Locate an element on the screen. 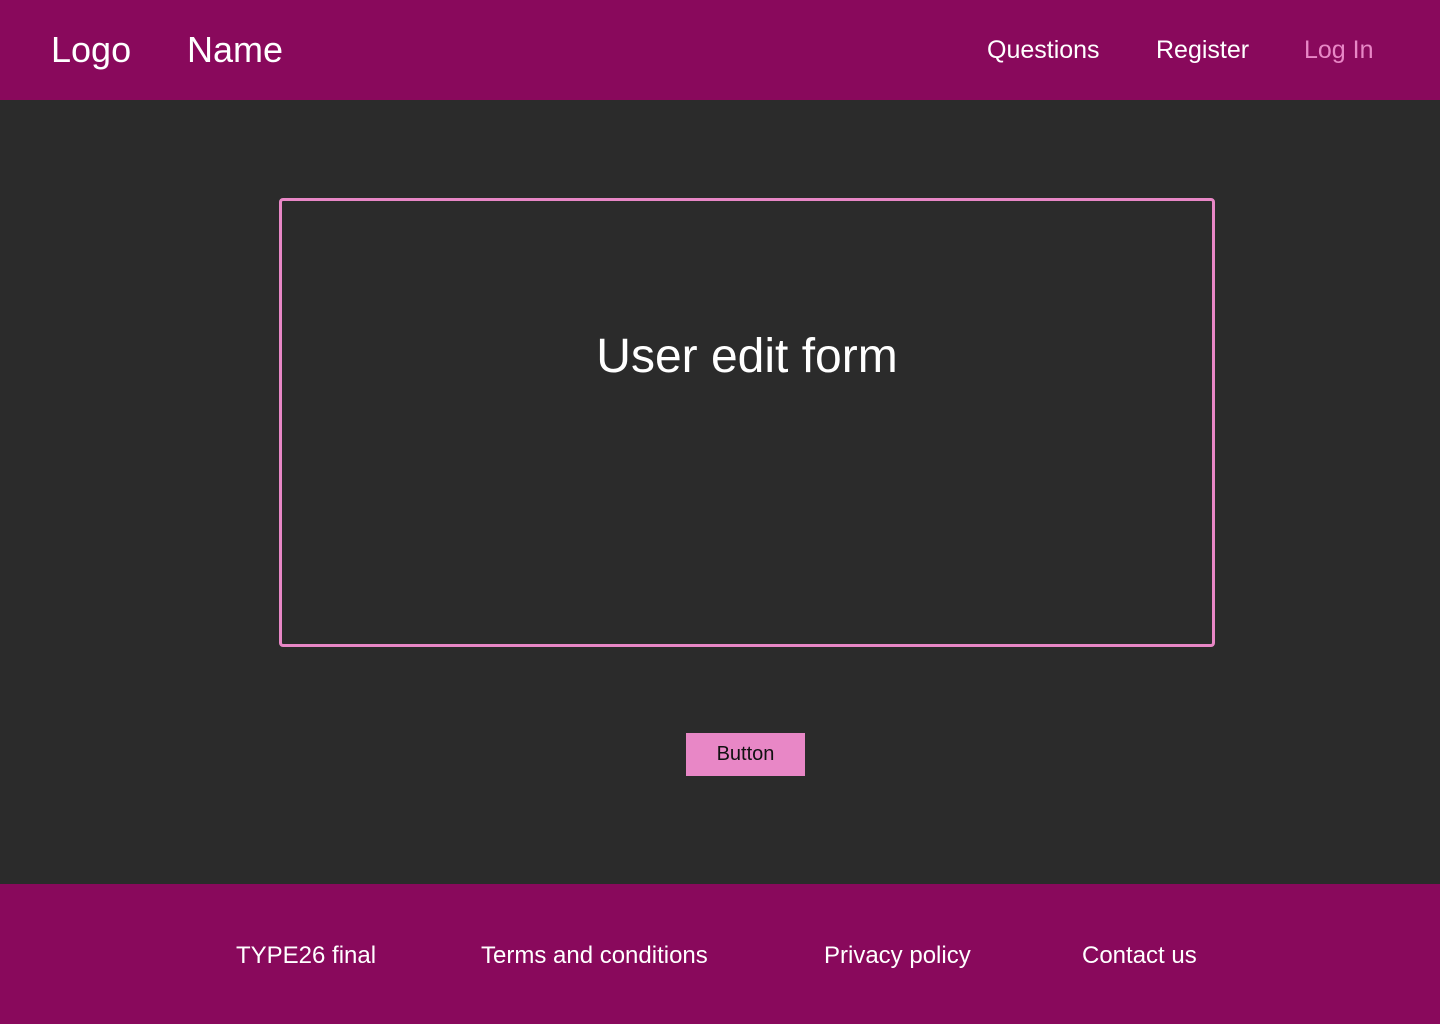 This screenshot has width=1440, height=1024. footer-type: TYPE26 final is located at coordinates (306, 955).